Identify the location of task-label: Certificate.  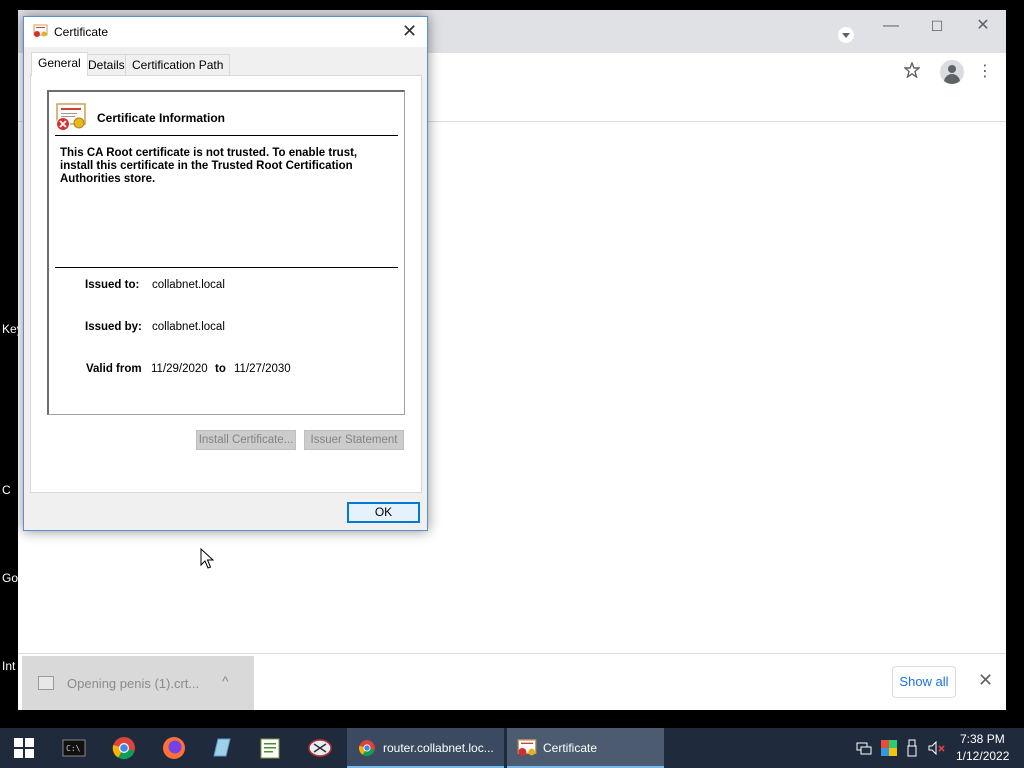
(570, 748).